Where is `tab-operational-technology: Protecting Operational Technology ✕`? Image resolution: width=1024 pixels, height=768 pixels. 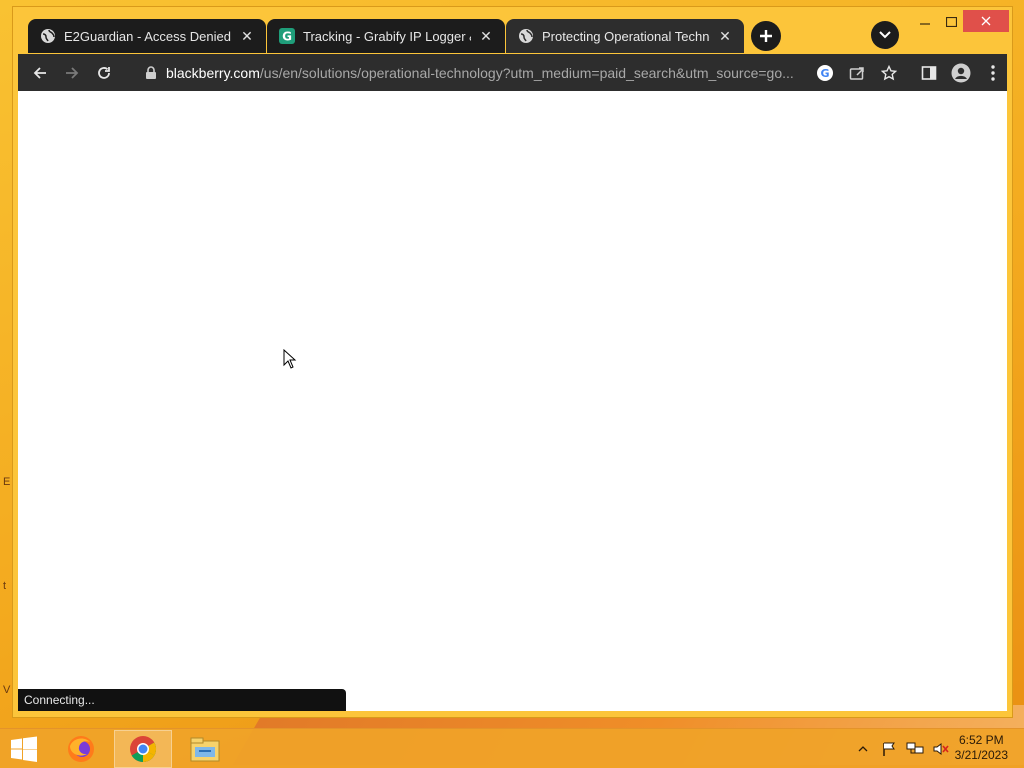 tab-operational-technology: Protecting Operational Technology ✕ is located at coordinates (625, 36).